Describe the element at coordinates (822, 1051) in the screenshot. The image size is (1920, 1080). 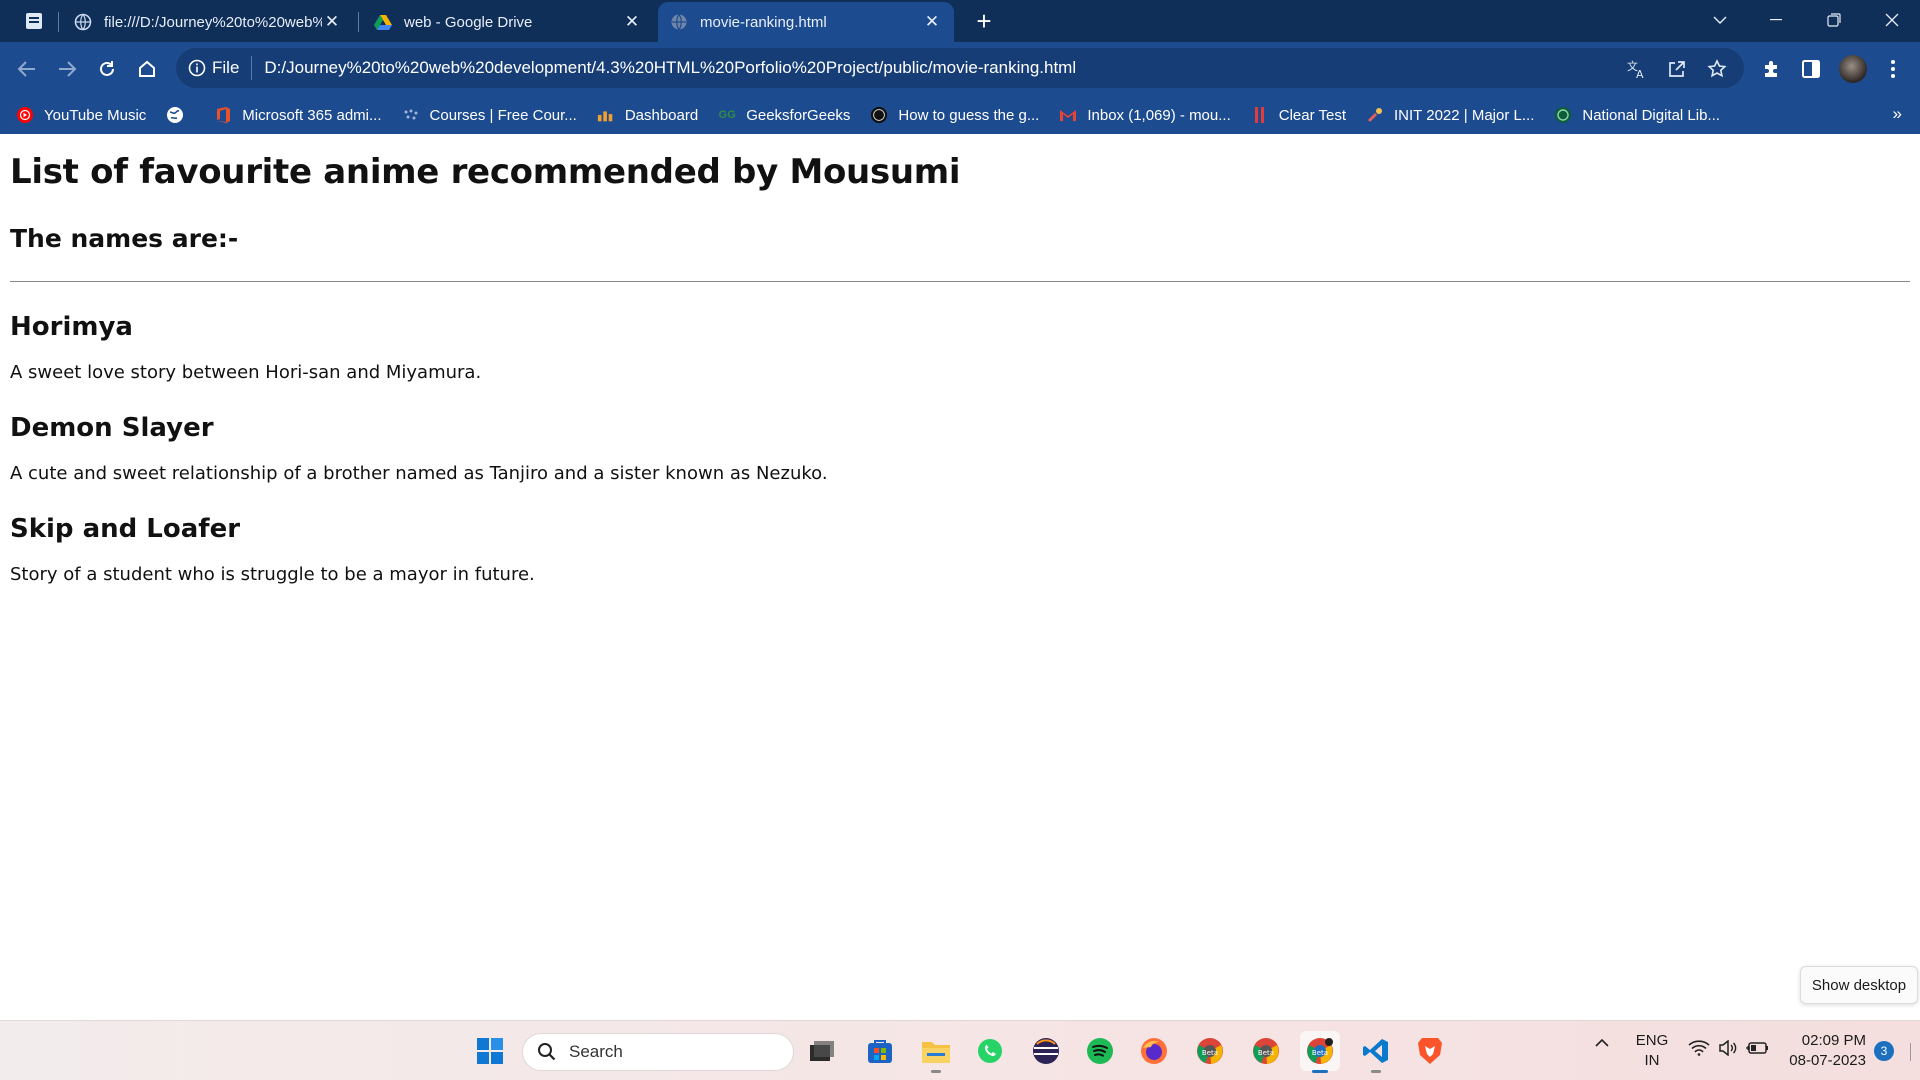
I see `task-view-button` at that location.